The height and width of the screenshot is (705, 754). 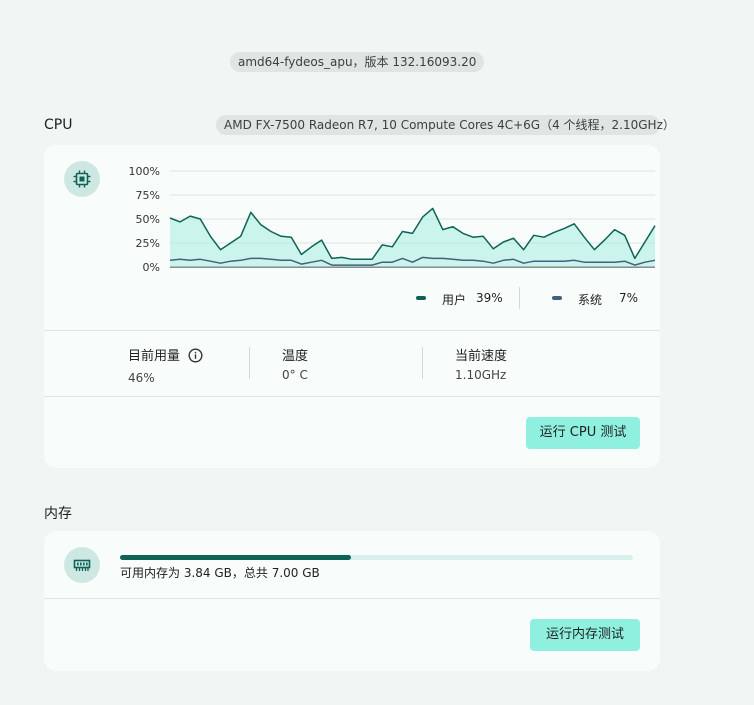 What do you see at coordinates (295, 375) in the screenshot?
I see `stat-temperature-value: 0° C` at bounding box center [295, 375].